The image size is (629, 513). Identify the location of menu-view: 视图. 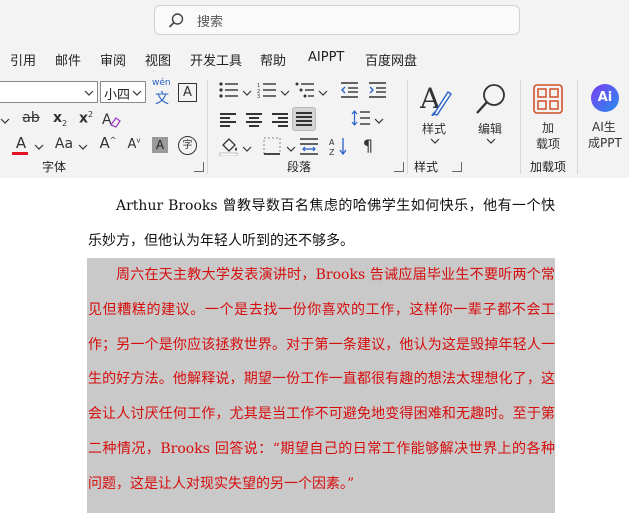
(158, 59).